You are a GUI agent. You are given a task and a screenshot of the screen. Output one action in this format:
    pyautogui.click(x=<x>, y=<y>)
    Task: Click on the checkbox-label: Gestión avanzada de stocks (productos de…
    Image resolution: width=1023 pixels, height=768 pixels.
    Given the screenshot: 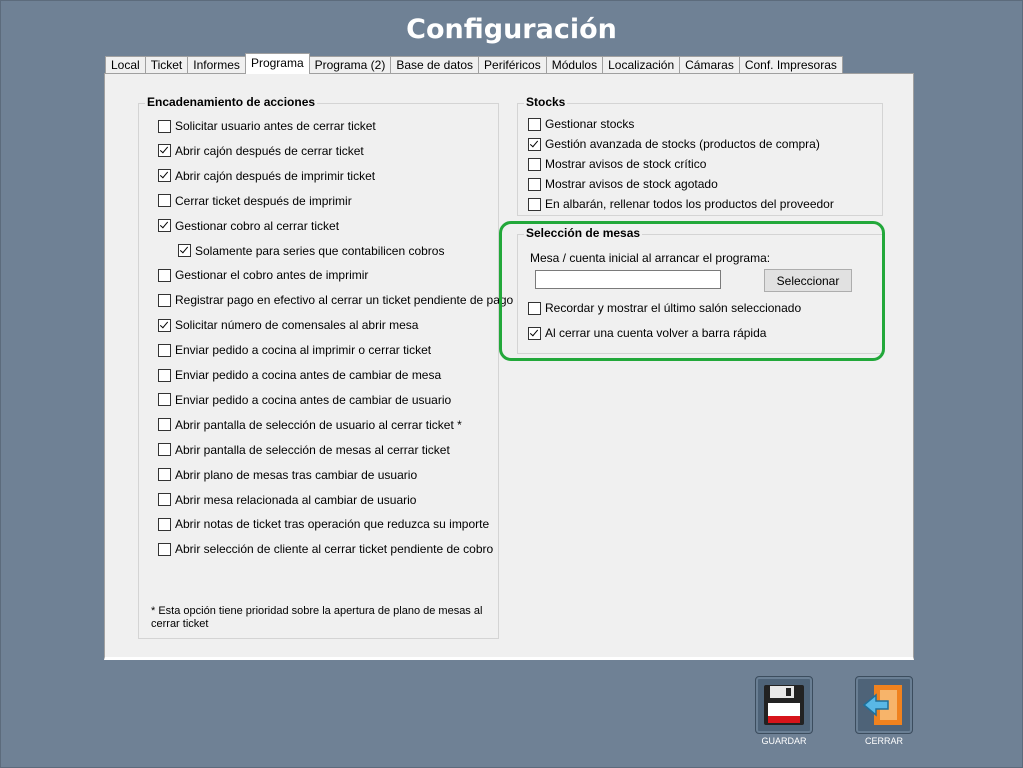 What is the action you would take?
    pyautogui.click(x=682, y=144)
    